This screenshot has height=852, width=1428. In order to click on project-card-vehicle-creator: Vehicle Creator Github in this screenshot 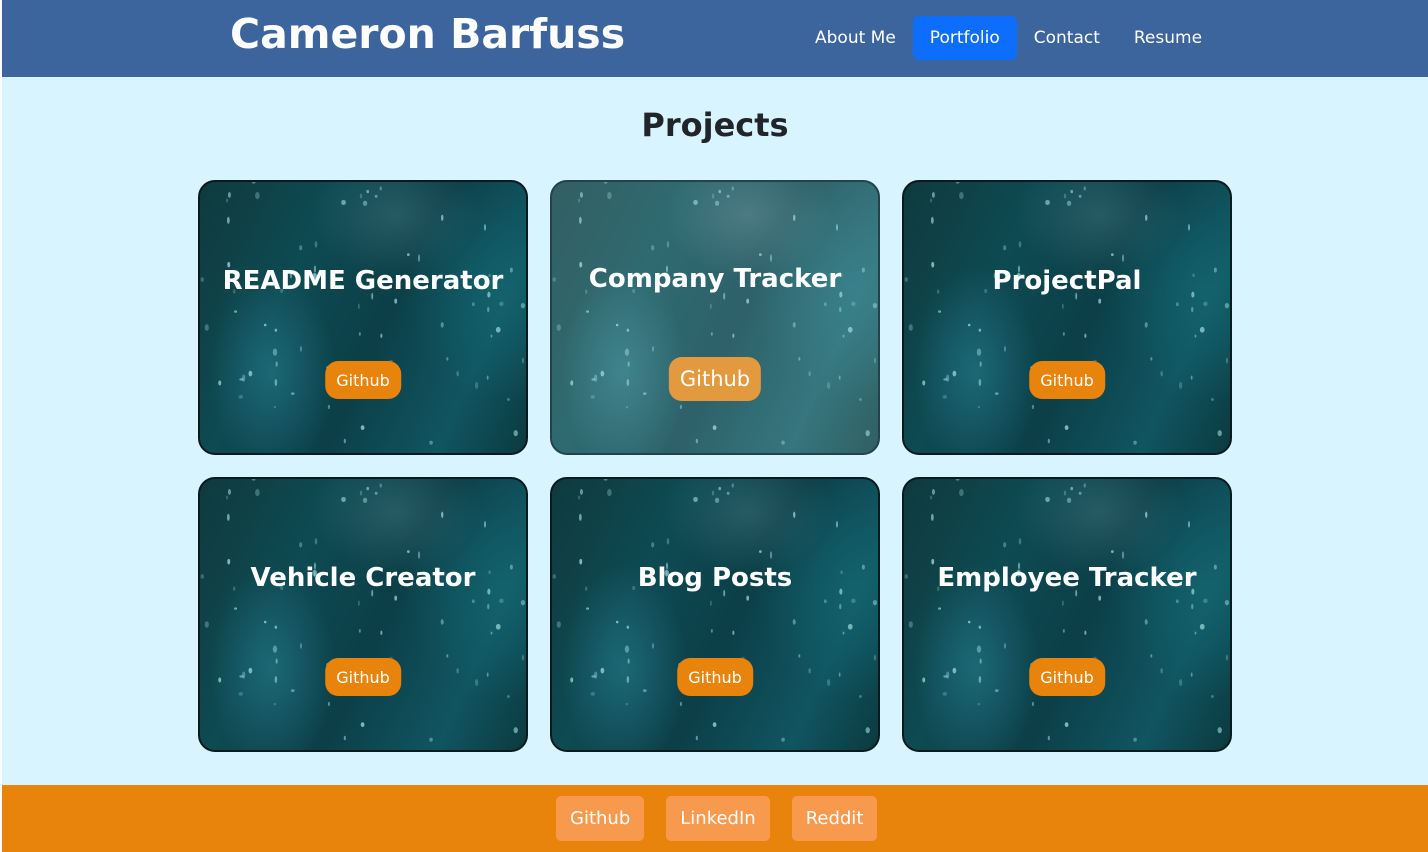, I will do `click(363, 614)`.